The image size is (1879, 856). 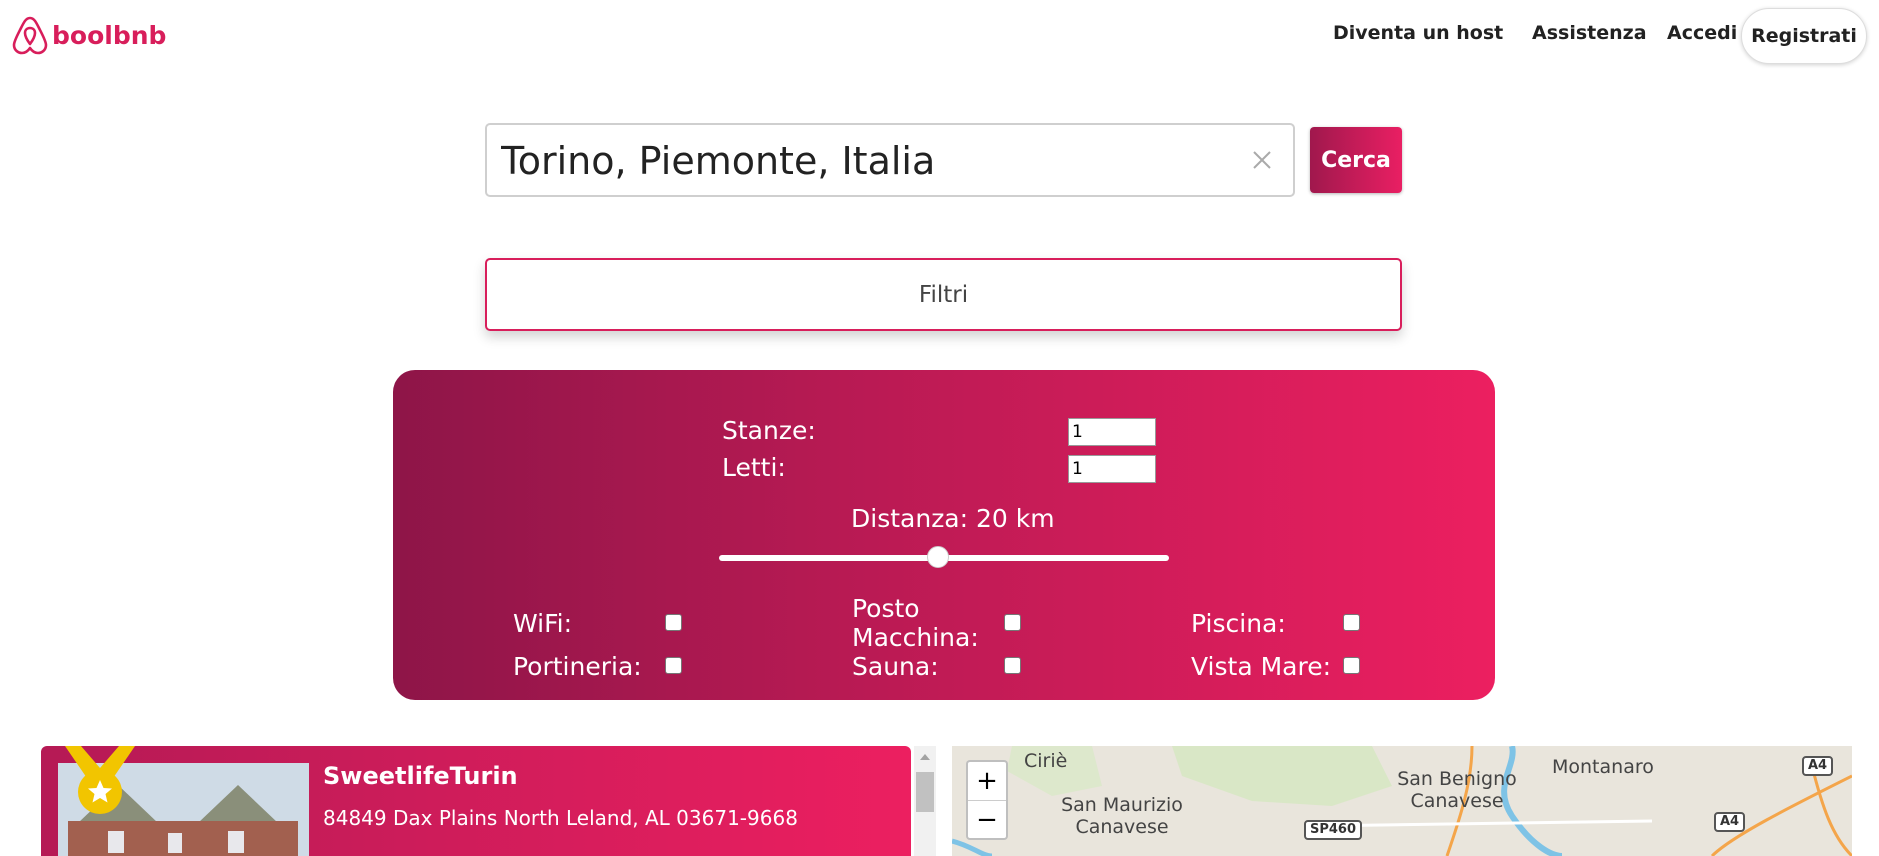 What do you see at coordinates (895, 666) in the screenshot?
I see `sauna-label: Sauna:` at bounding box center [895, 666].